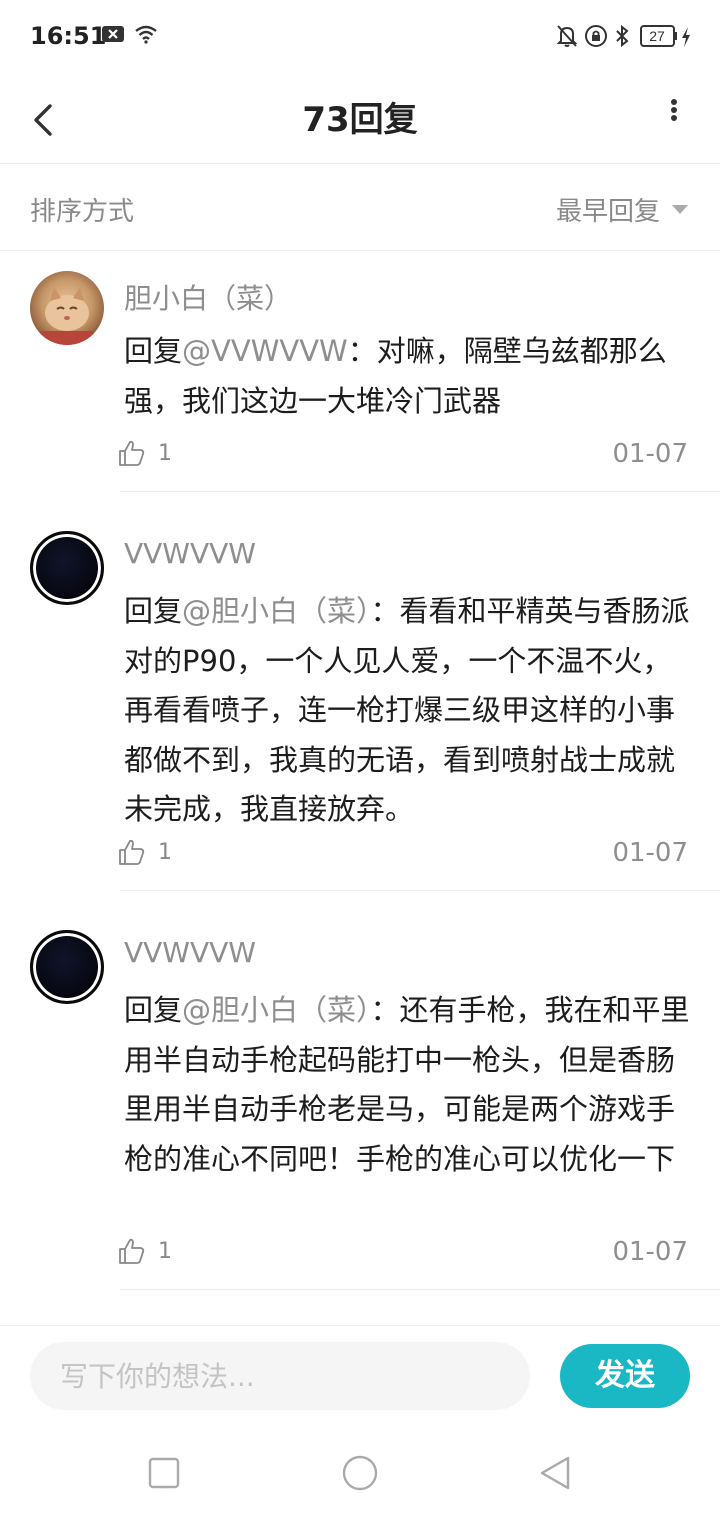 The height and width of the screenshot is (1520, 720). Describe the element at coordinates (82, 212) in the screenshot. I see `sort-label: 排序方式` at that location.